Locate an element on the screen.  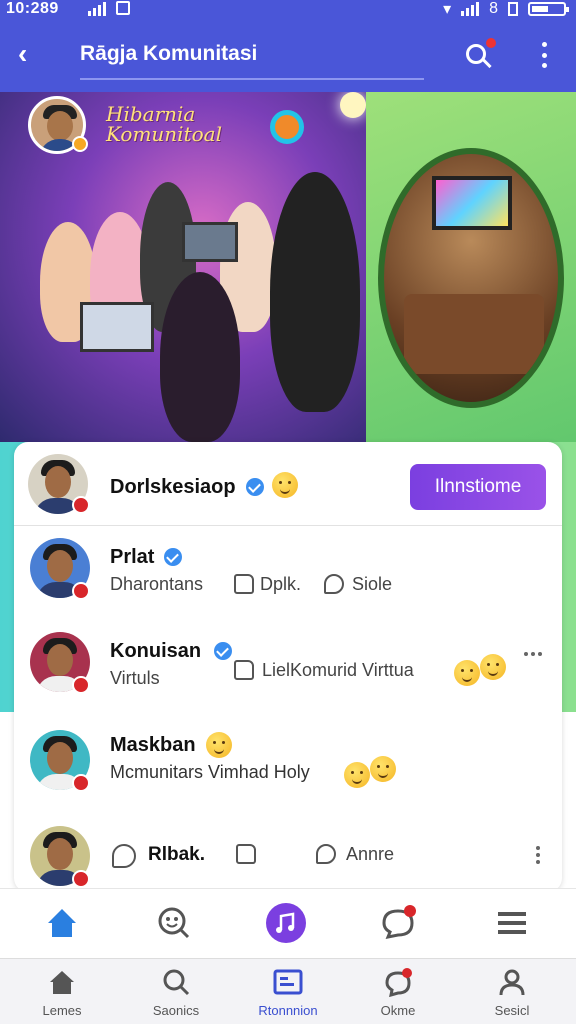
nav-notifications: Okme is located at coordinates (398, 995).